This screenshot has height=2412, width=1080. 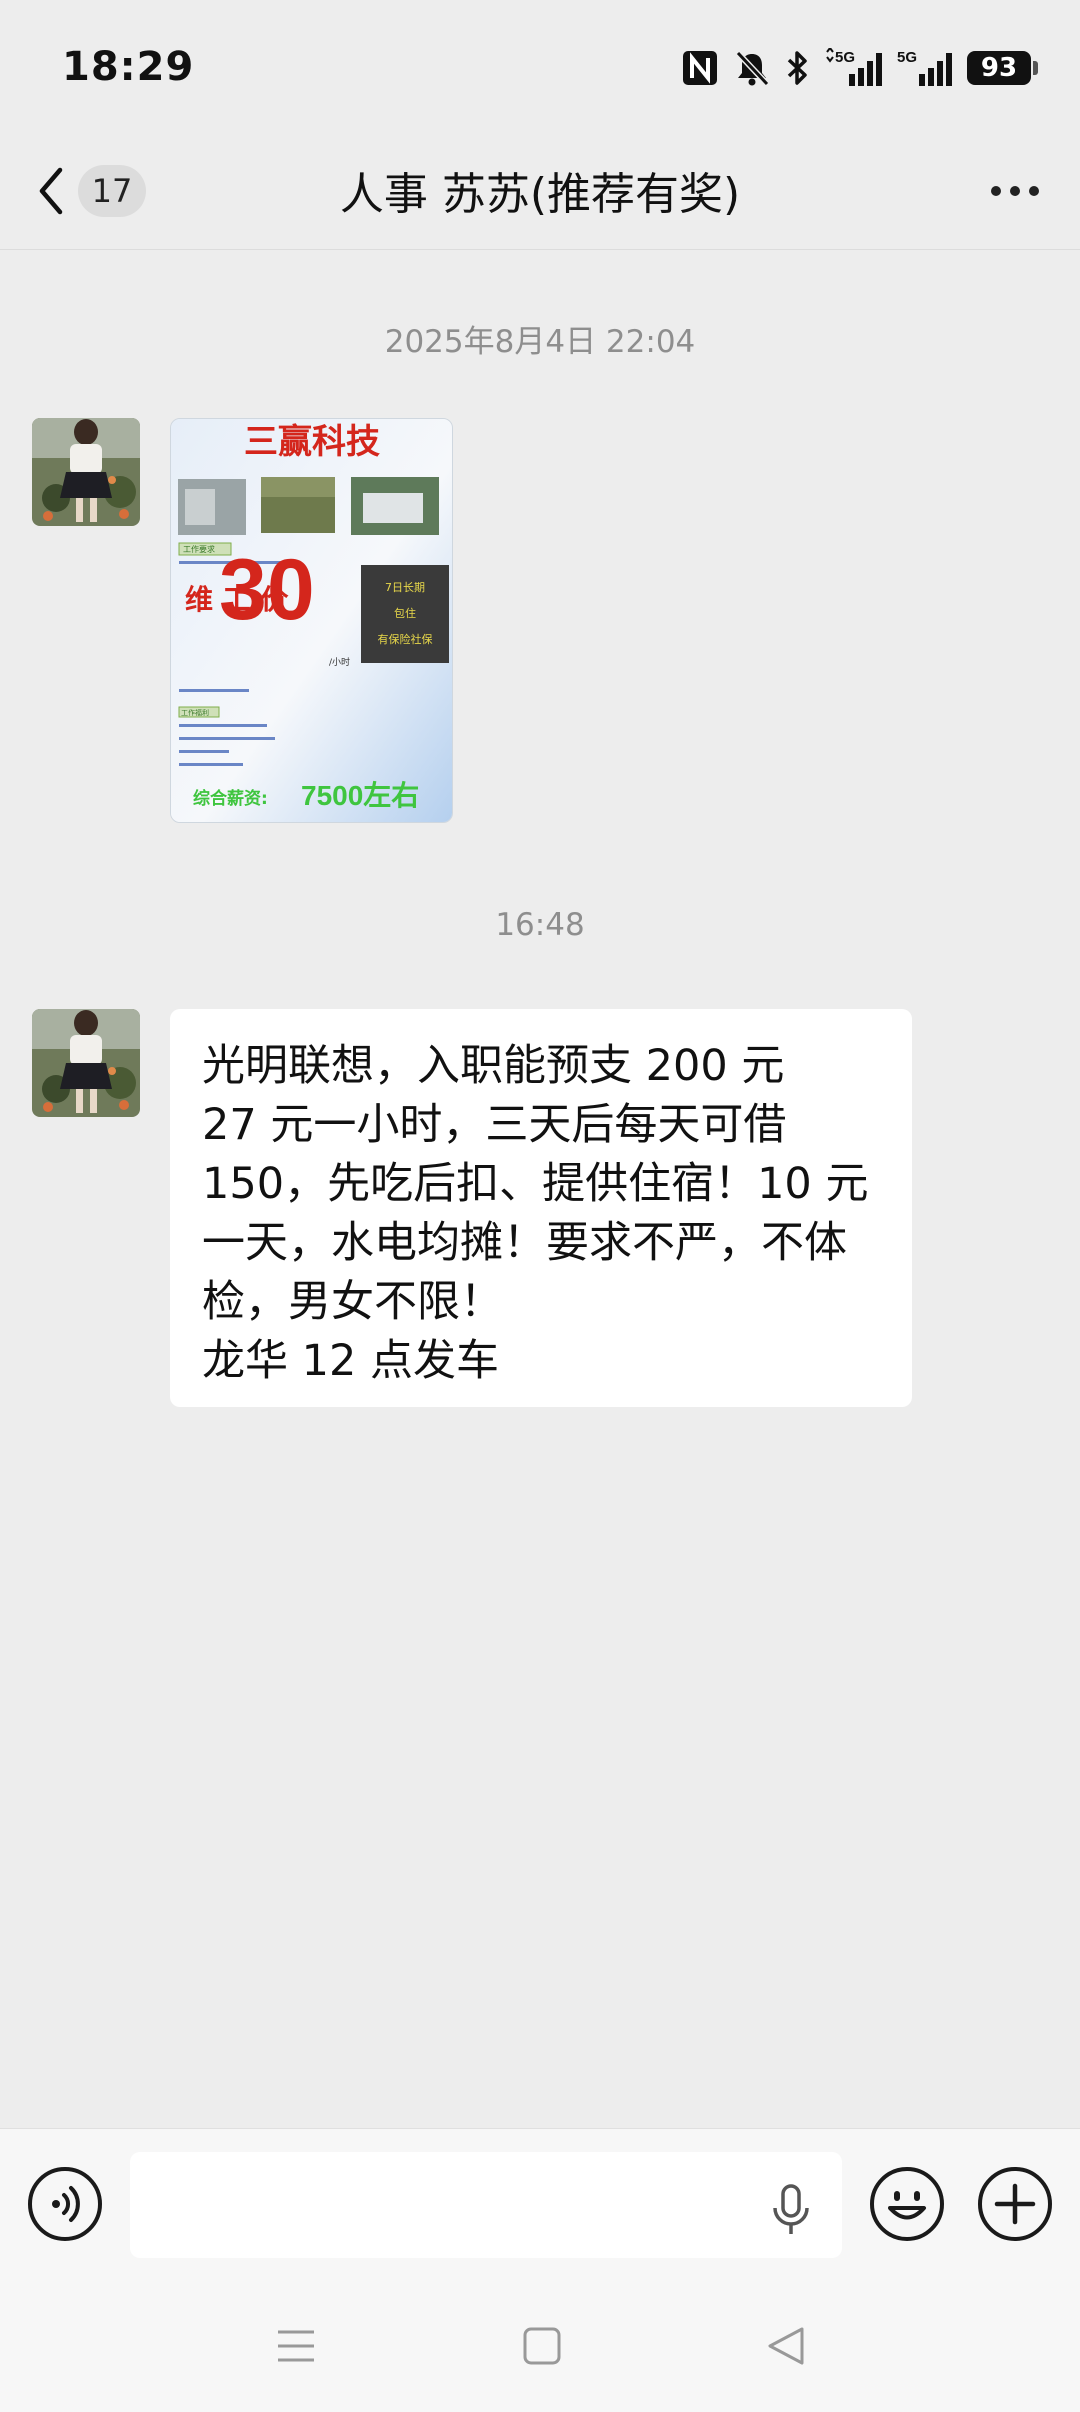 I want to click on menu-icon, so click(x=296, y=2346).